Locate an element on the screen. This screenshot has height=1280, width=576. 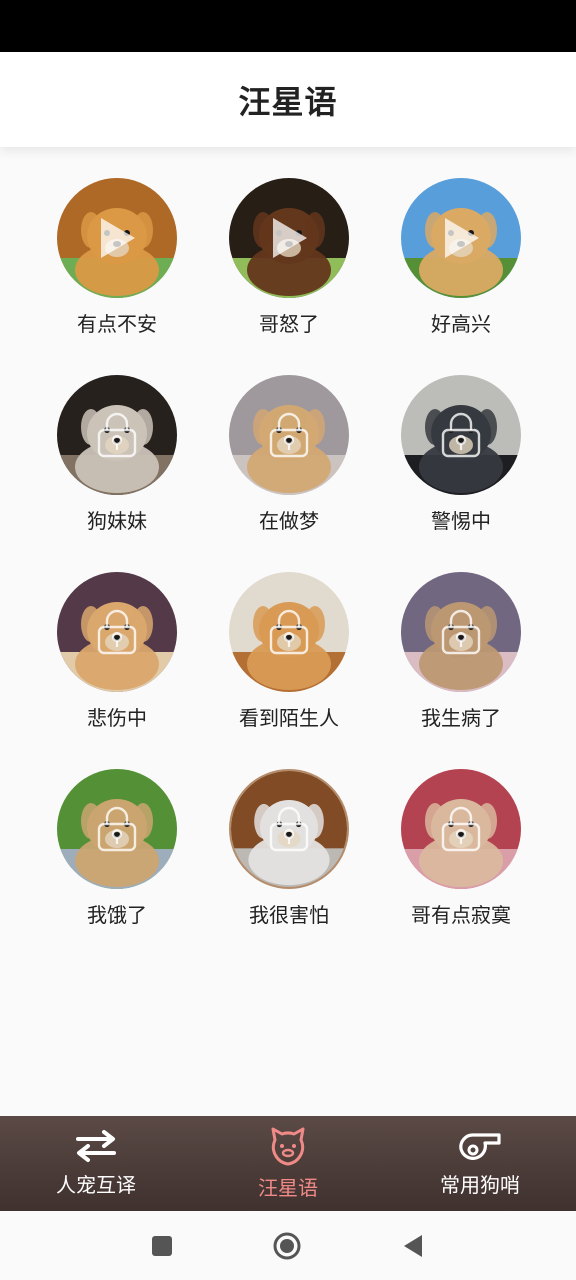
home-button is located at coordinates (287, 1246).